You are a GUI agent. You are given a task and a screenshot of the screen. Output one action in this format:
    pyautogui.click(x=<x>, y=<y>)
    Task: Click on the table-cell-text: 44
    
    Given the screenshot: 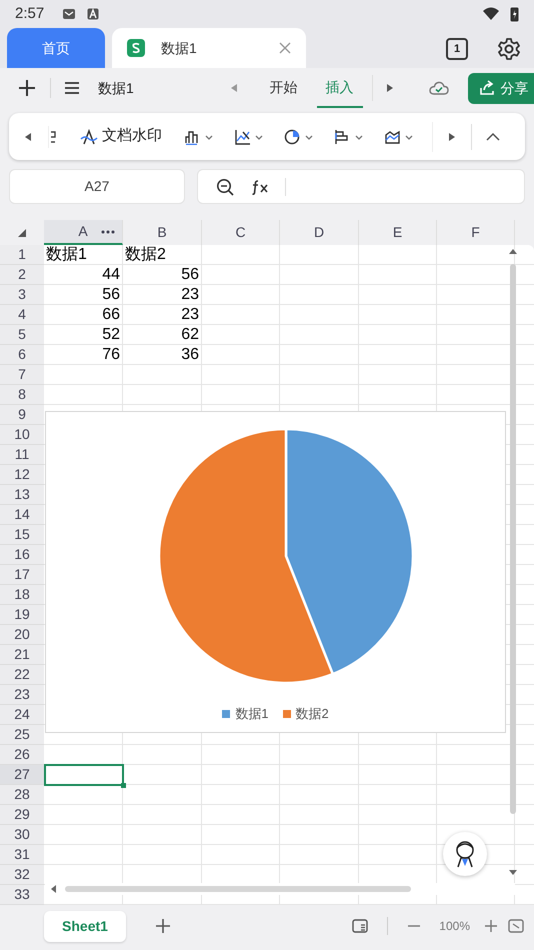 What is the action you would take?
    pyautogui.click(x=111, y=275)
    